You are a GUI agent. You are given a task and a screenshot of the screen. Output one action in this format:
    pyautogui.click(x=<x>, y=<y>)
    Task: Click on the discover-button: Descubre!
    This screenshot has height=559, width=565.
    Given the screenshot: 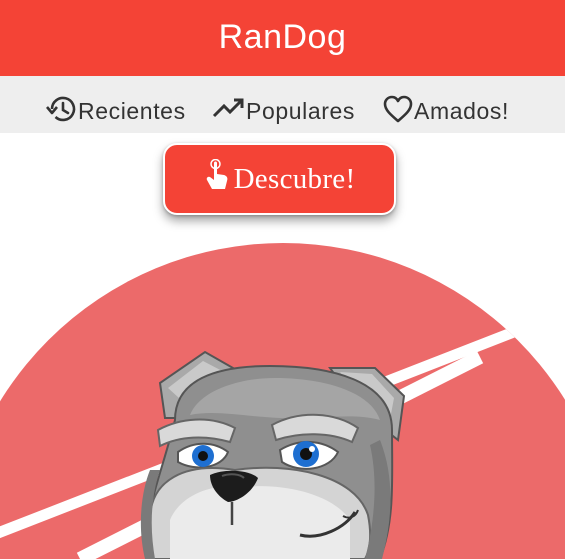 What is the action you would take?
    pyautogui.click(x=279, y=179)
    